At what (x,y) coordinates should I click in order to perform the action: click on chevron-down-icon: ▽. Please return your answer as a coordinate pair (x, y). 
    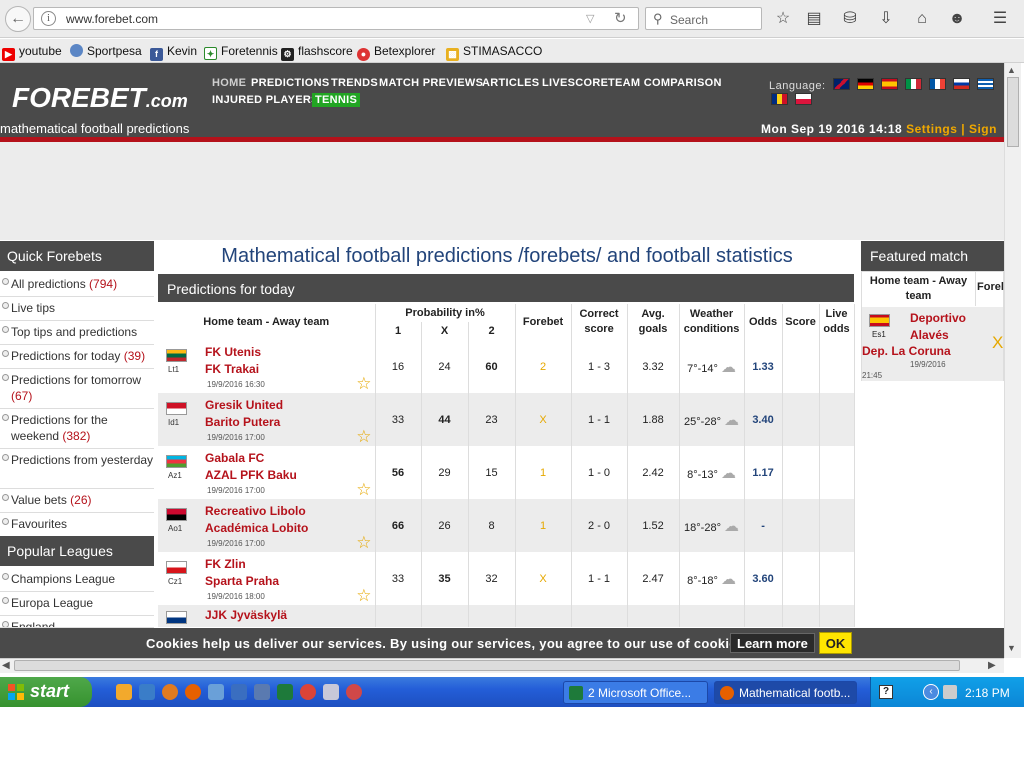
    Looking at the image, I should click on (590, 18).